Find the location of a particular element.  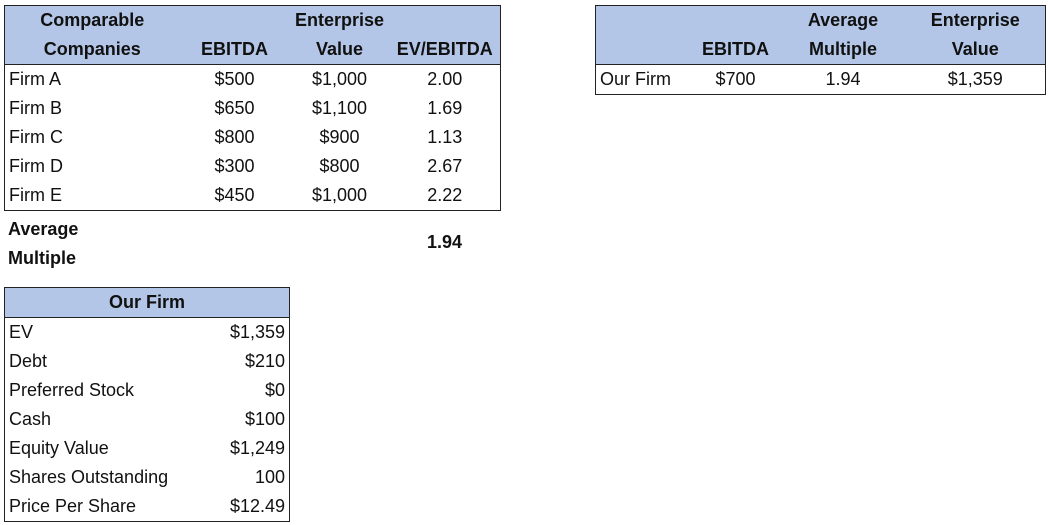

row-label-cell: Debt is located at coordinates (102, 361).